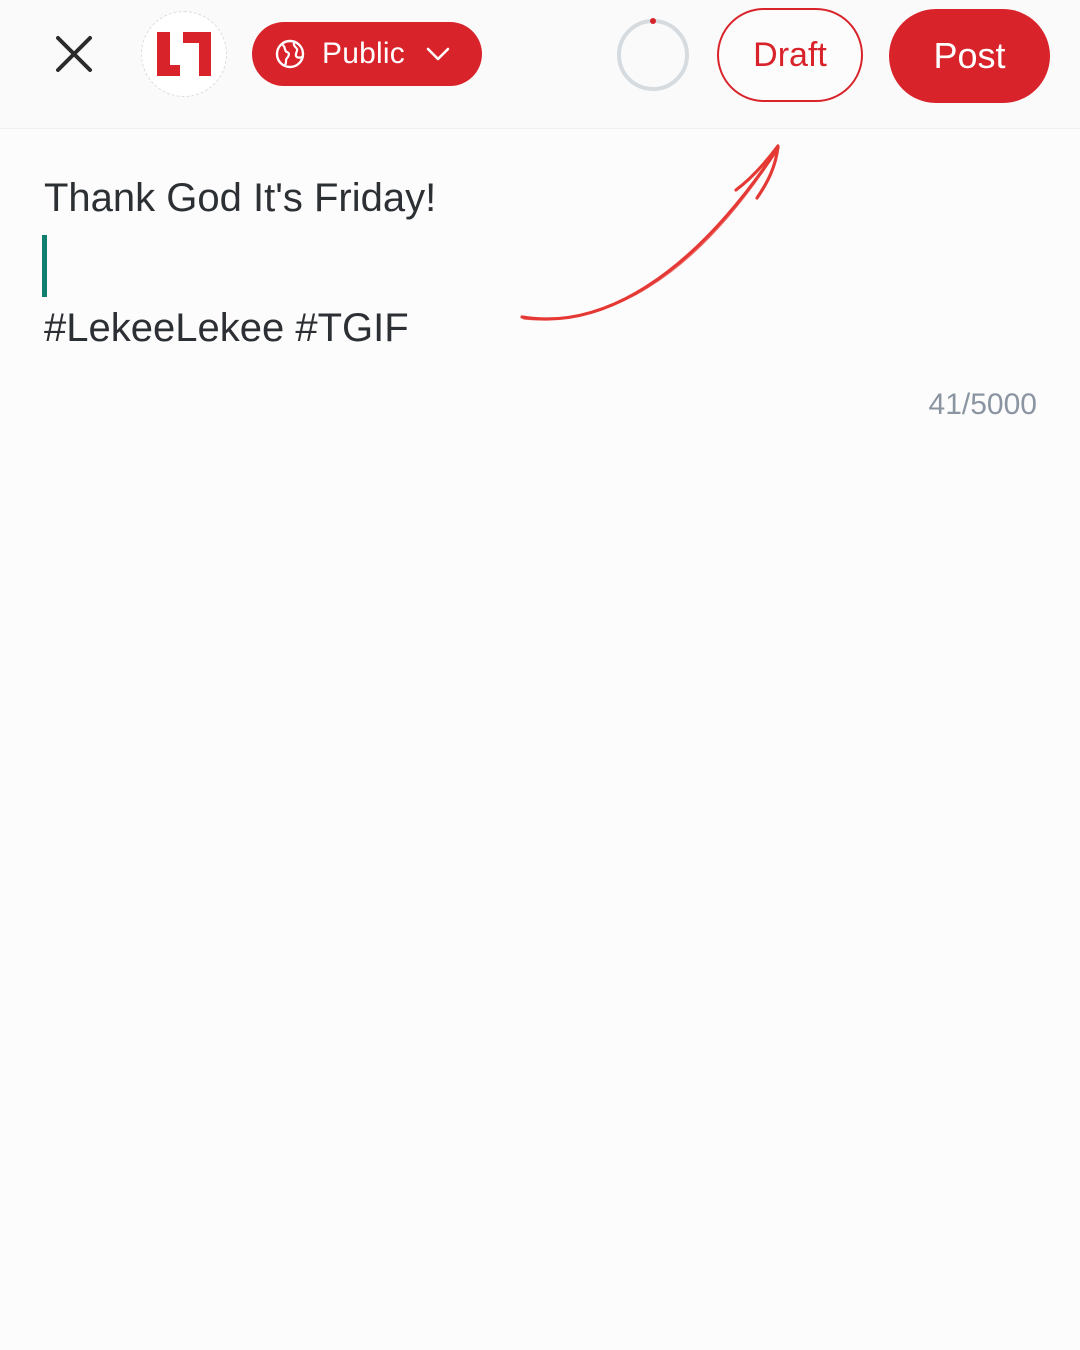  What do you see at coordinates (44, 266) in the screenshot?
I see `text-caret` at bounding box center [44, 266].